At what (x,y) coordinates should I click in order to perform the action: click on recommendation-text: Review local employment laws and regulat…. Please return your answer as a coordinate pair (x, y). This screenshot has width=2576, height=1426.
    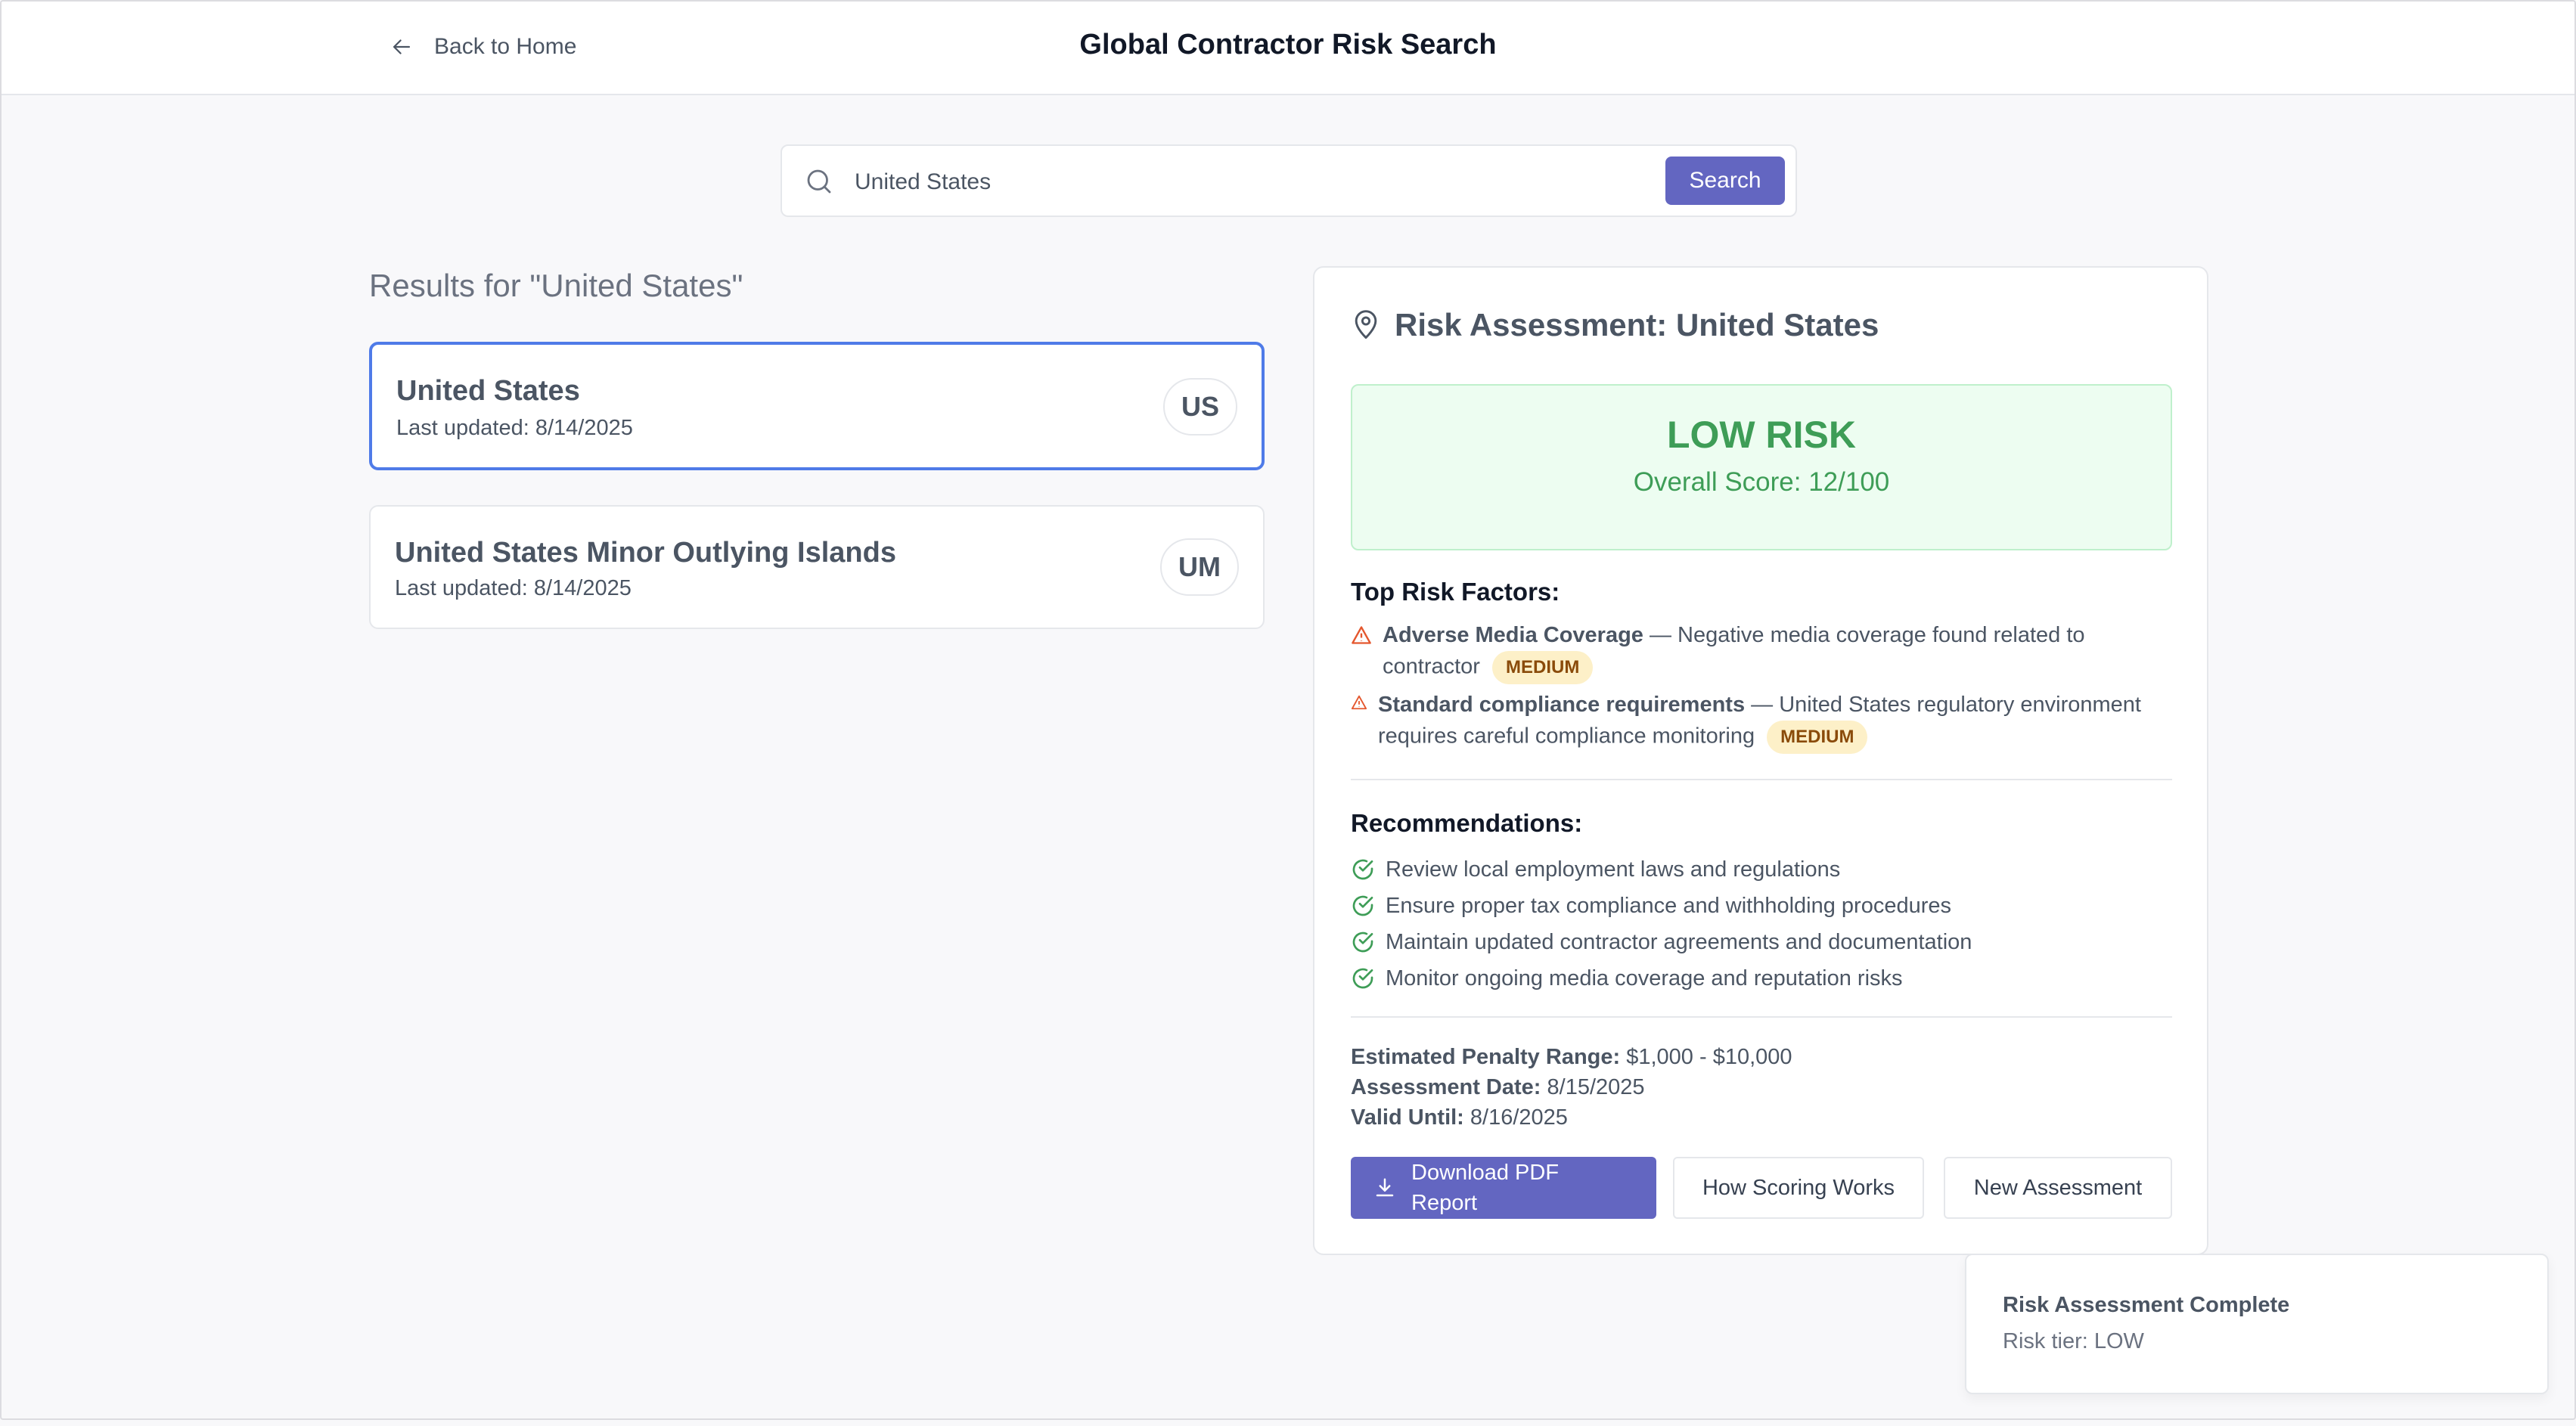
    Looking at the image, I should click on (1613, 869).